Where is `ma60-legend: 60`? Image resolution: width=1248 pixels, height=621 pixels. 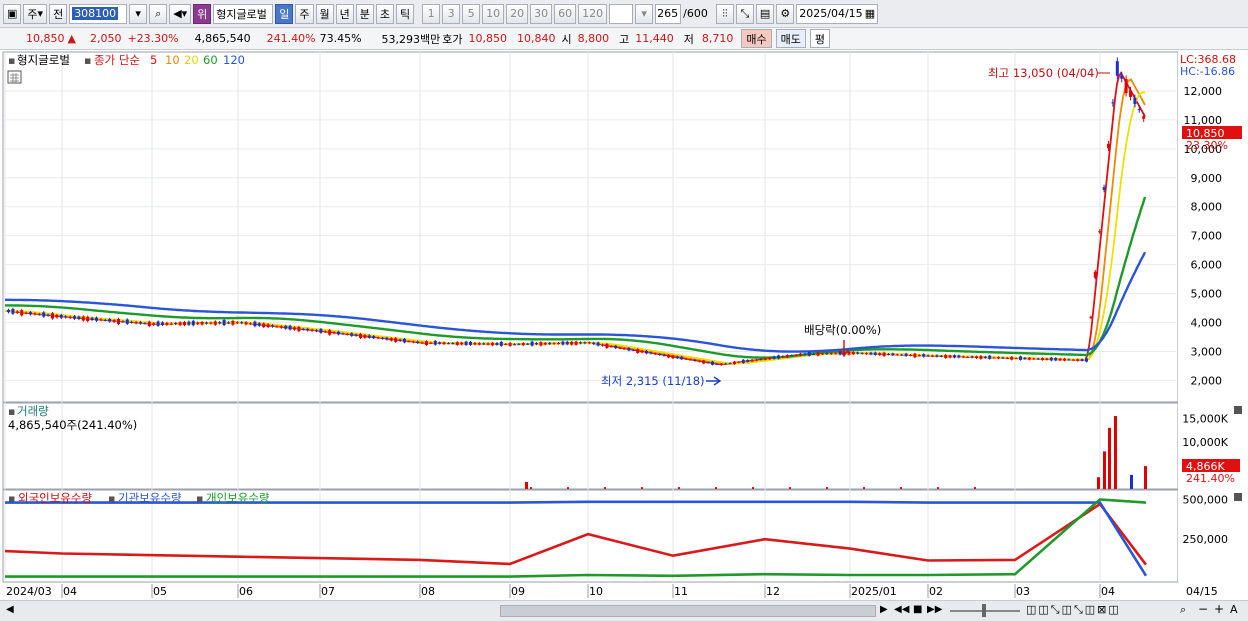
ma60-legend: 60 is located at coordinates (210, 60).